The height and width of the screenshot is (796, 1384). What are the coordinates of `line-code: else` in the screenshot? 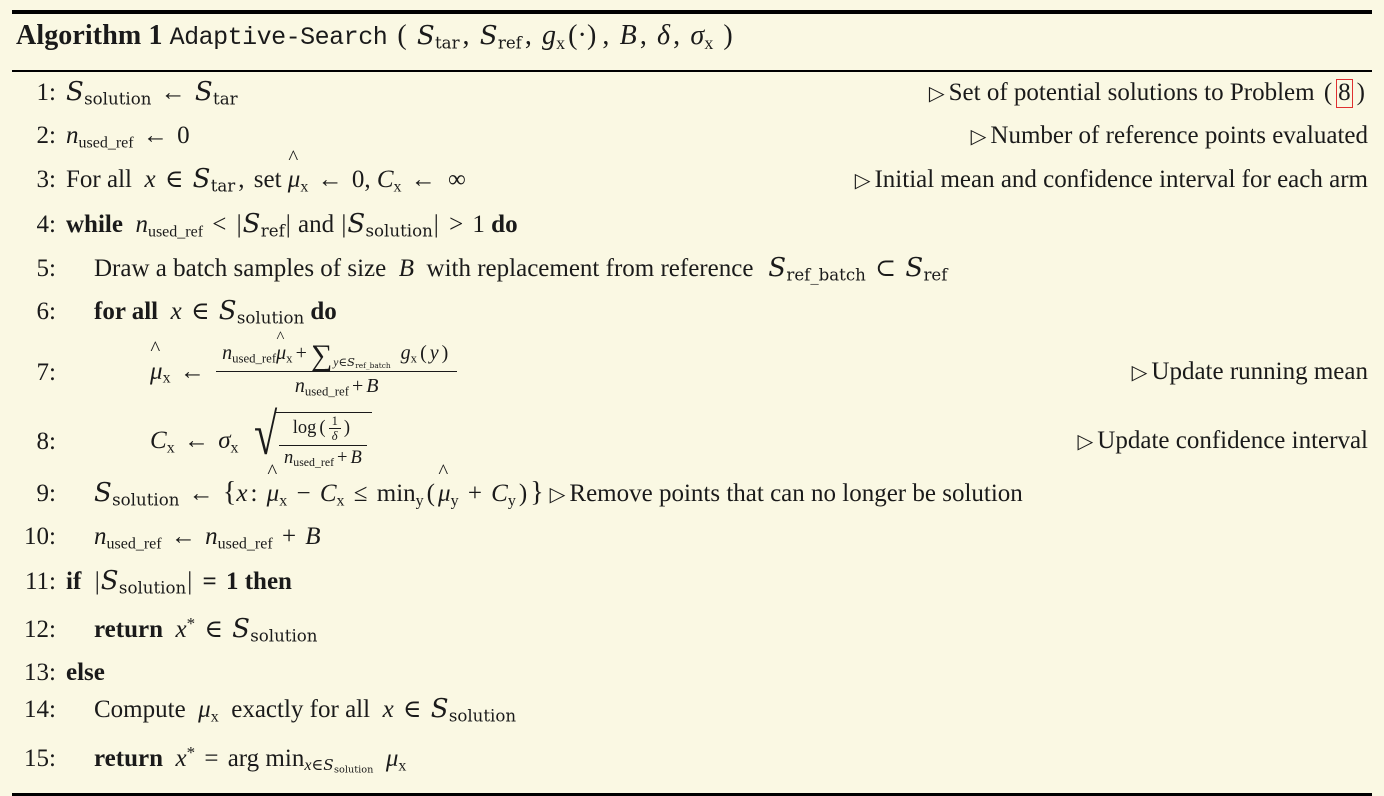 It's located at (85, 673).